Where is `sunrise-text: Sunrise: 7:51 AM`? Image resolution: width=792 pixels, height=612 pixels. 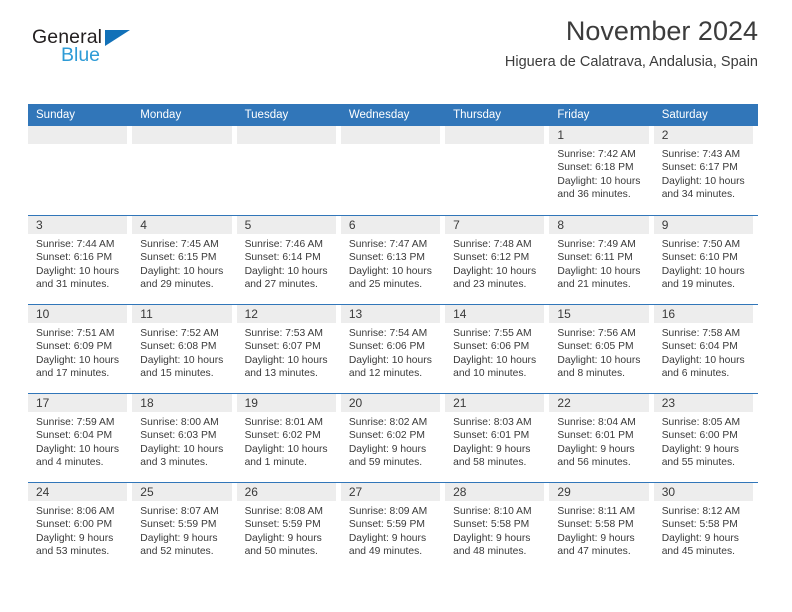
sunrise-text: Sunrise: 7:51 AM is located at coordinates (75, 333).